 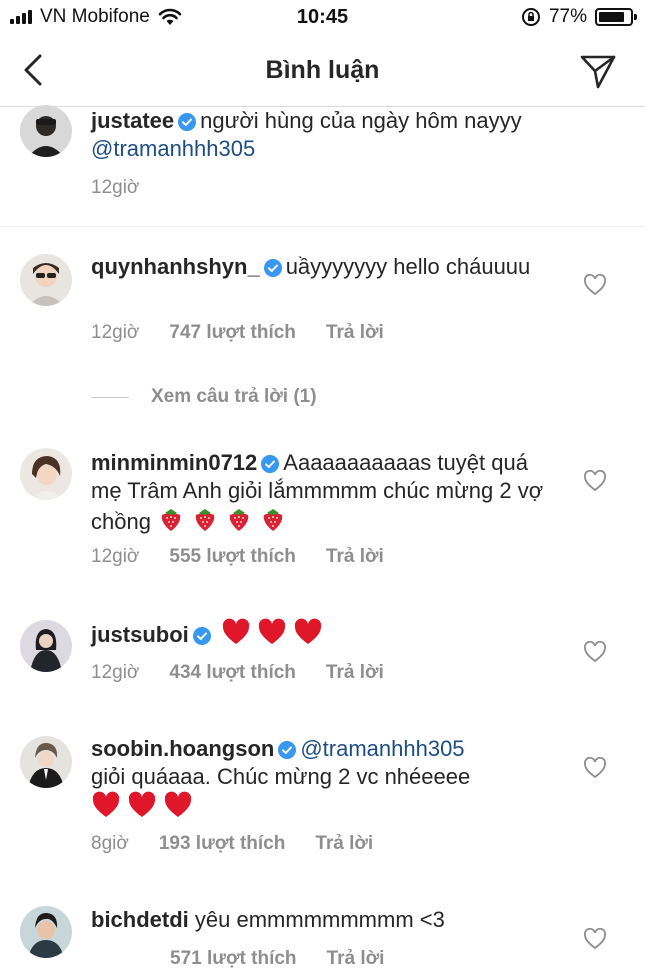 What do you see at coordinates (222, 844) in the screenshot?
I see `like-count: 193 lượt thích` at bounding box center [222, 844].